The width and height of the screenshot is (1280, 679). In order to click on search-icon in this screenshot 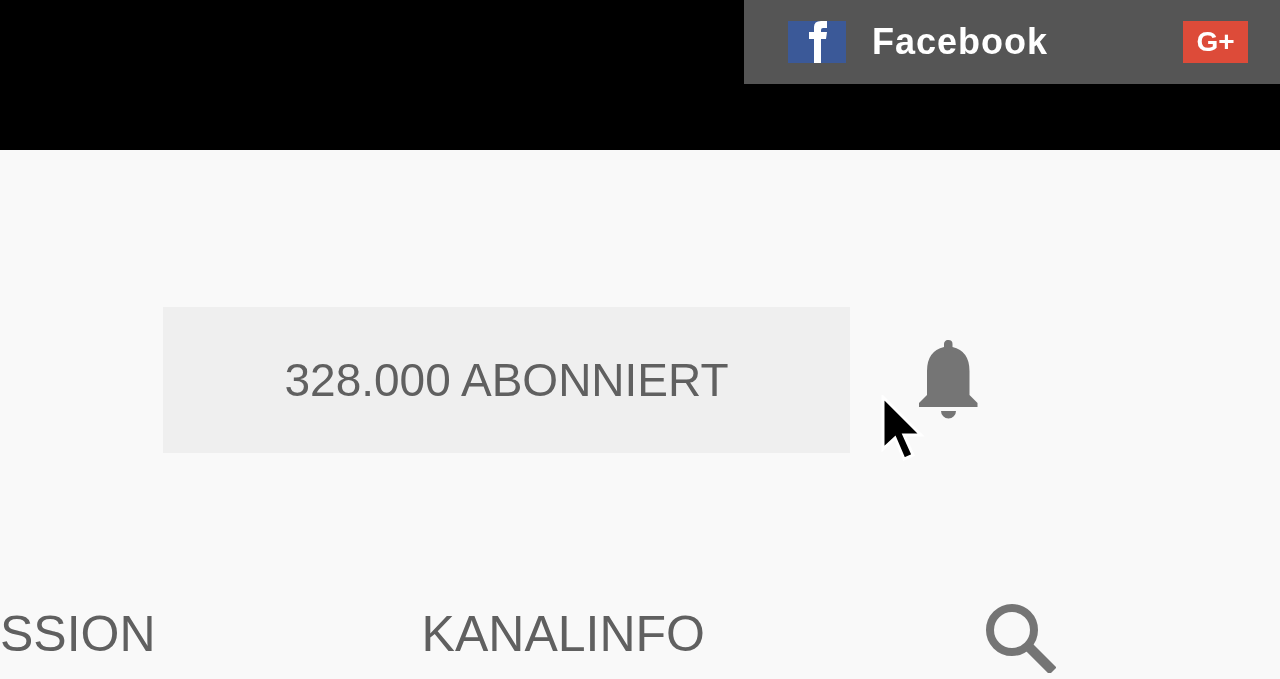, I will do `click(1020, 638)`.